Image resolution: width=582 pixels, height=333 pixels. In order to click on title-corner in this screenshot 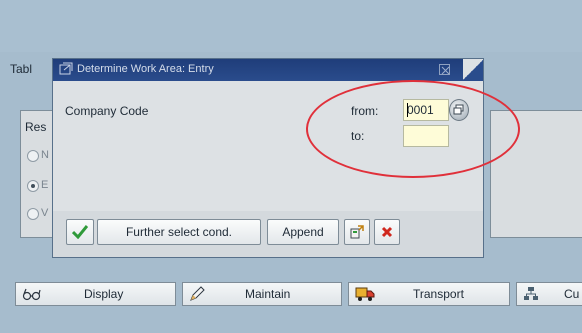, I will do `click(473, 70)`.